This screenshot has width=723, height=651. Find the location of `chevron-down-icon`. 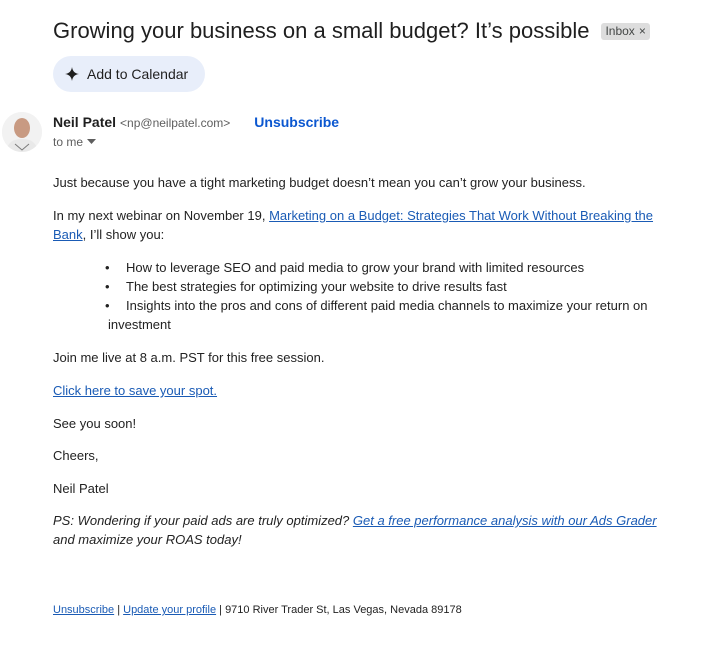

chevron-down-icon is located at coordinates (92, 141).